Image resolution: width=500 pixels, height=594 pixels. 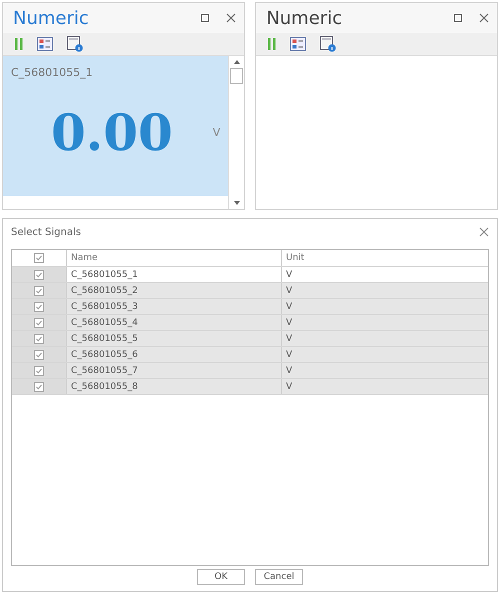 I want to click on table-row: C_56801055_2 V, so click(x=250, y=291).